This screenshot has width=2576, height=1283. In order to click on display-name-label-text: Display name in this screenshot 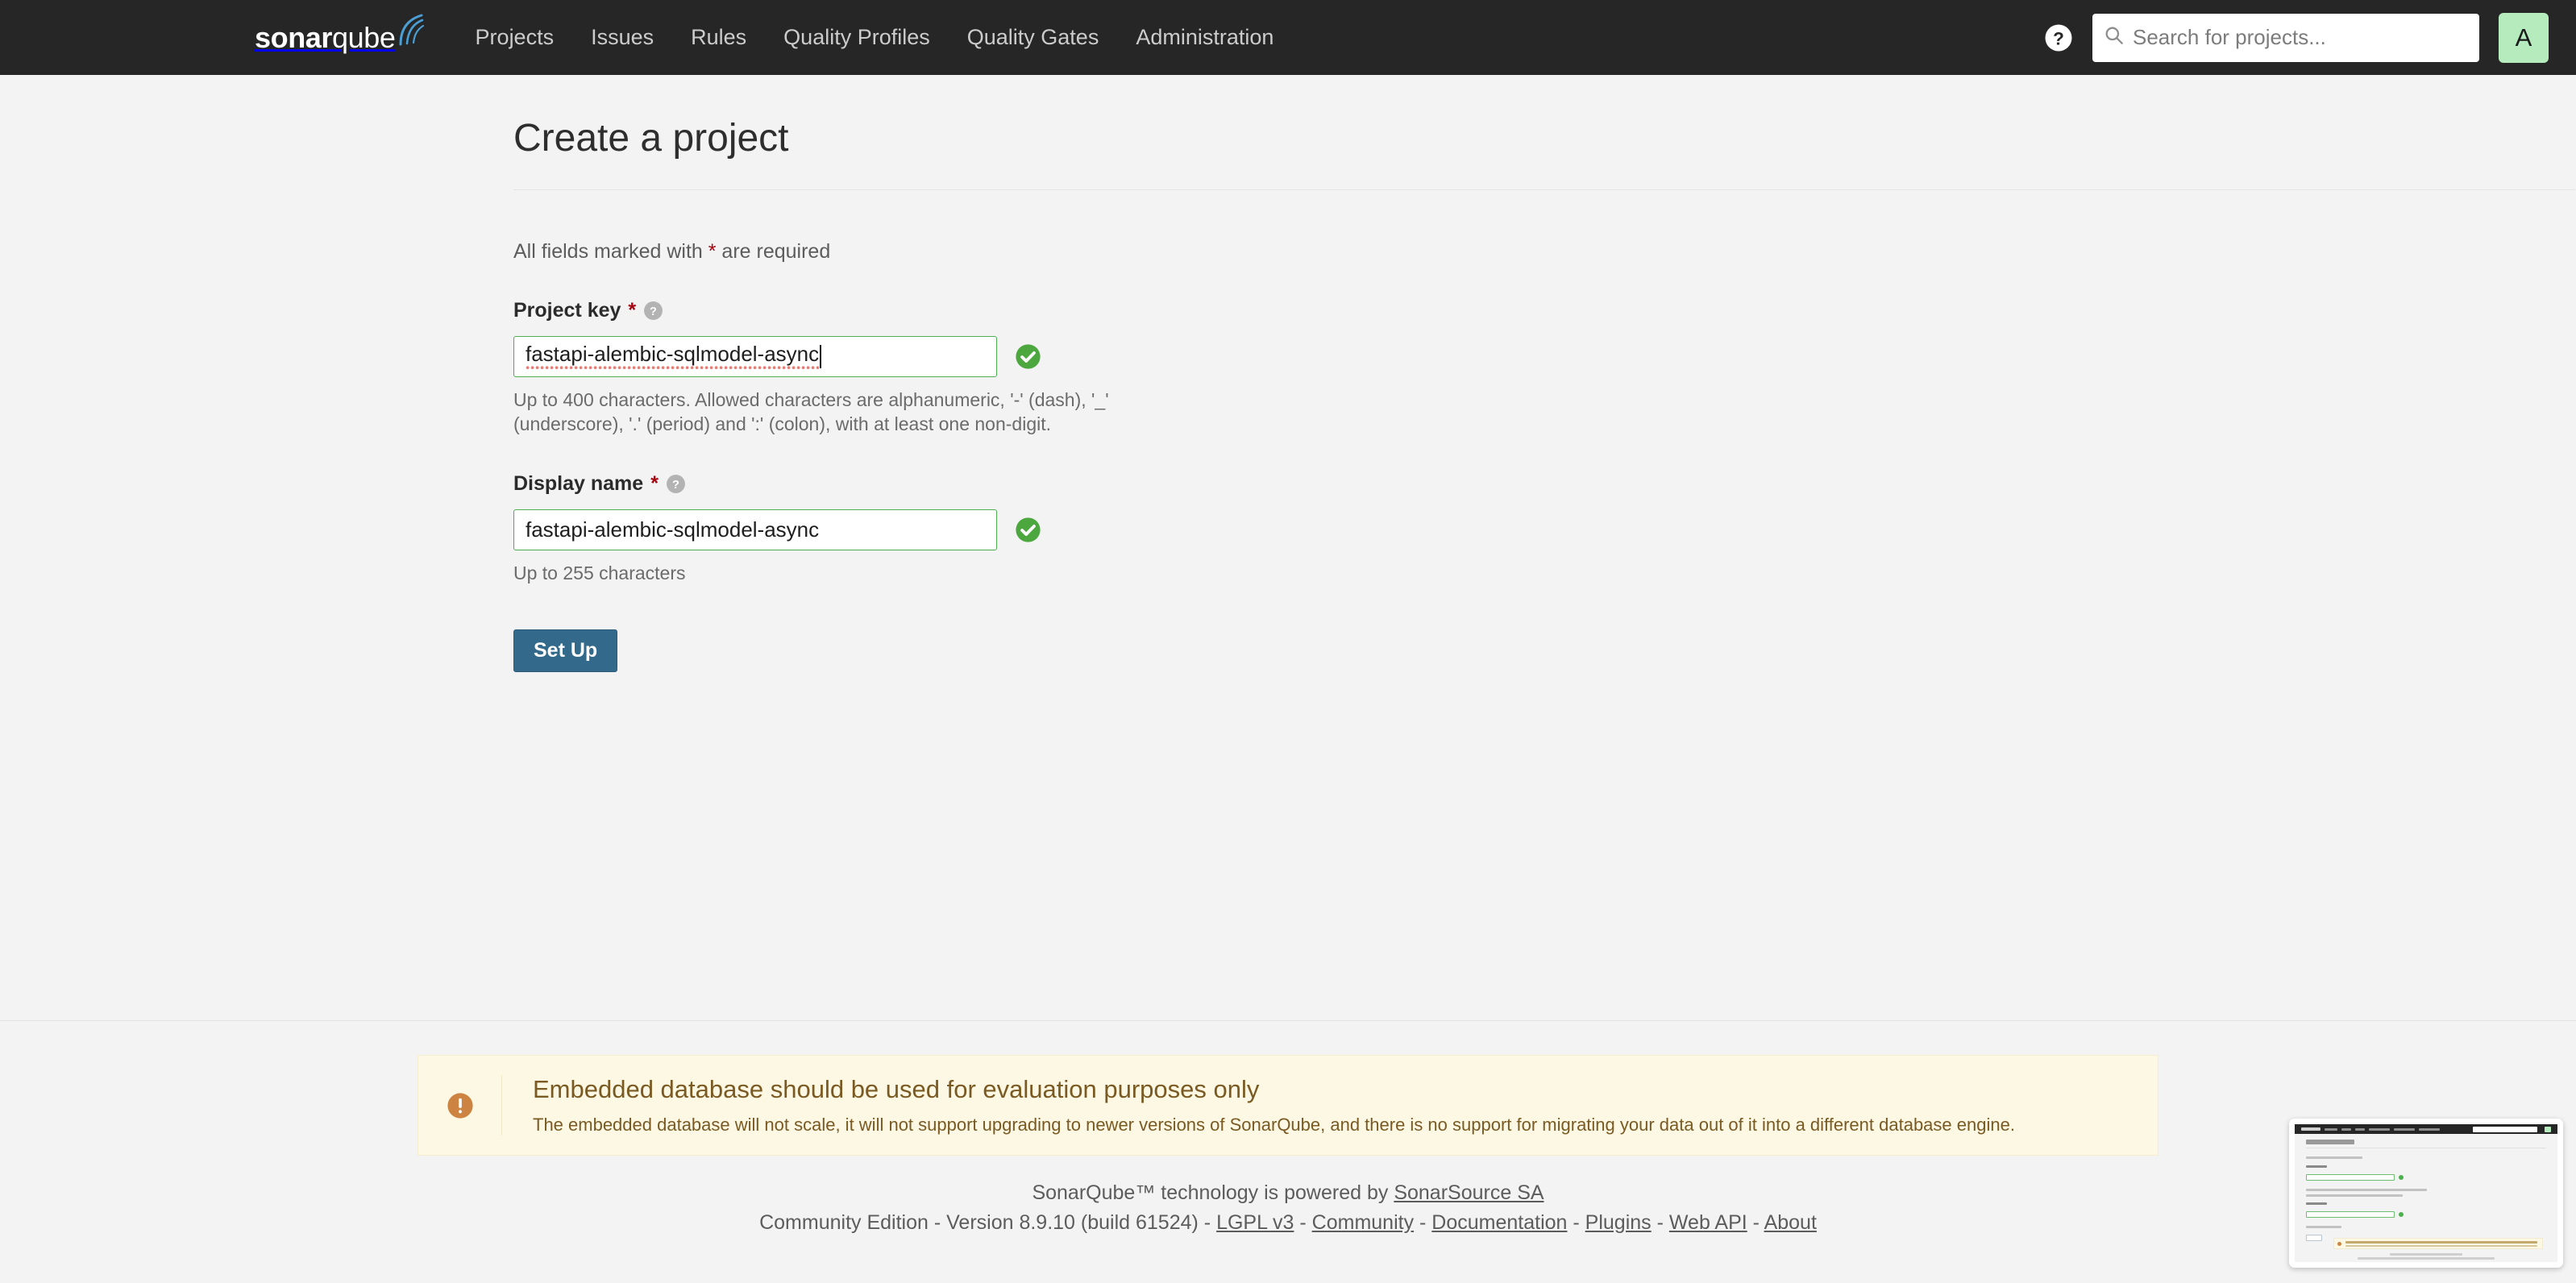, I will do `click(578, 483)`.